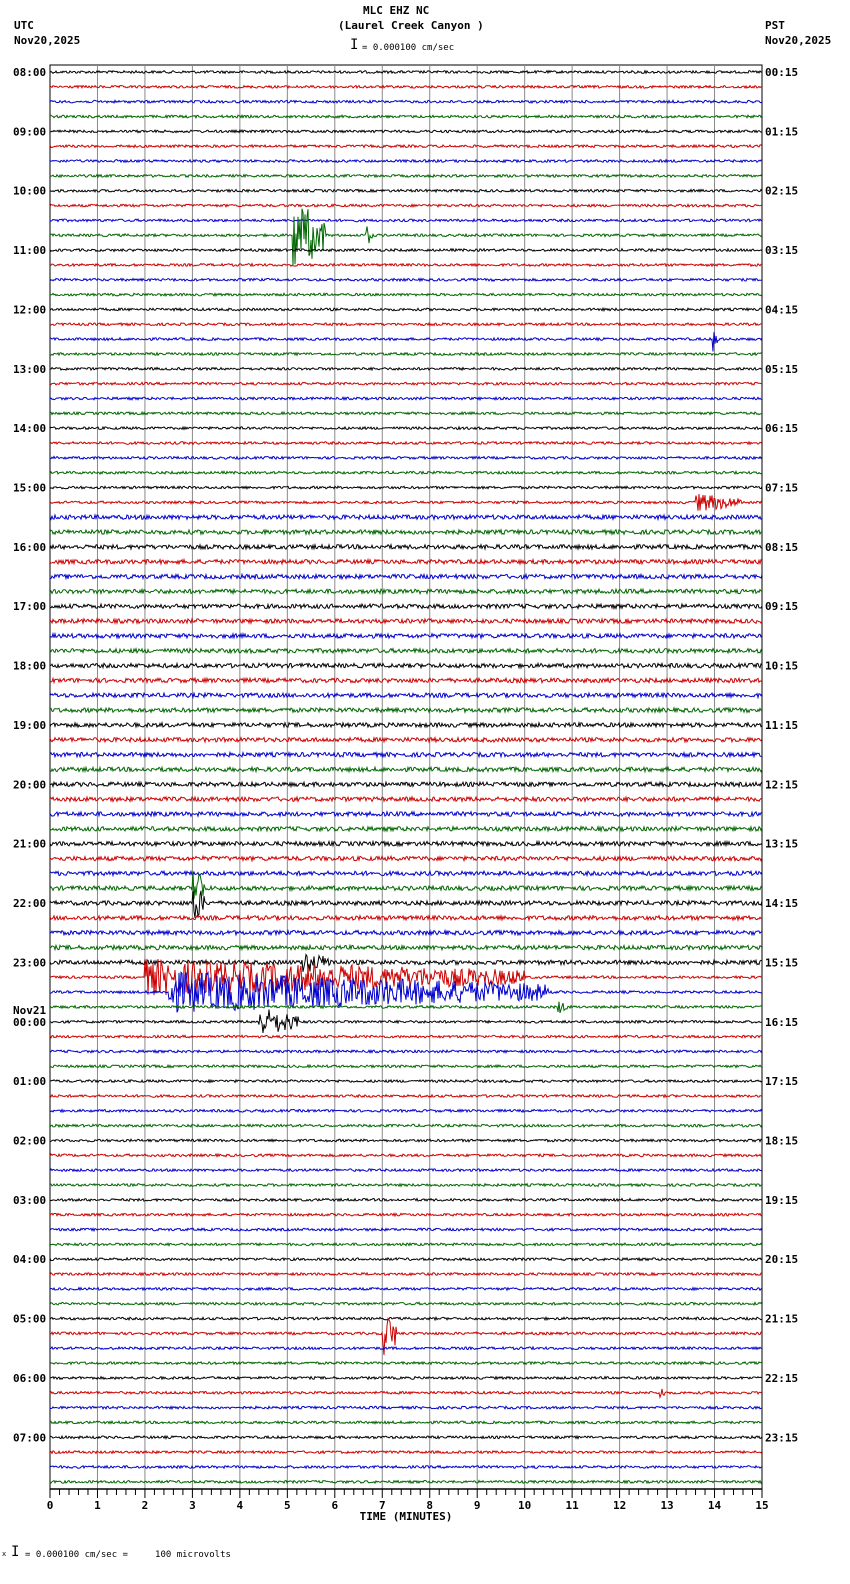 This screenshot has height=1584, width=850. What do you see at coordinates (781, 725) in the screenshot?
I see `right-hour-label: 11:15` at bounding box center [781, 725].